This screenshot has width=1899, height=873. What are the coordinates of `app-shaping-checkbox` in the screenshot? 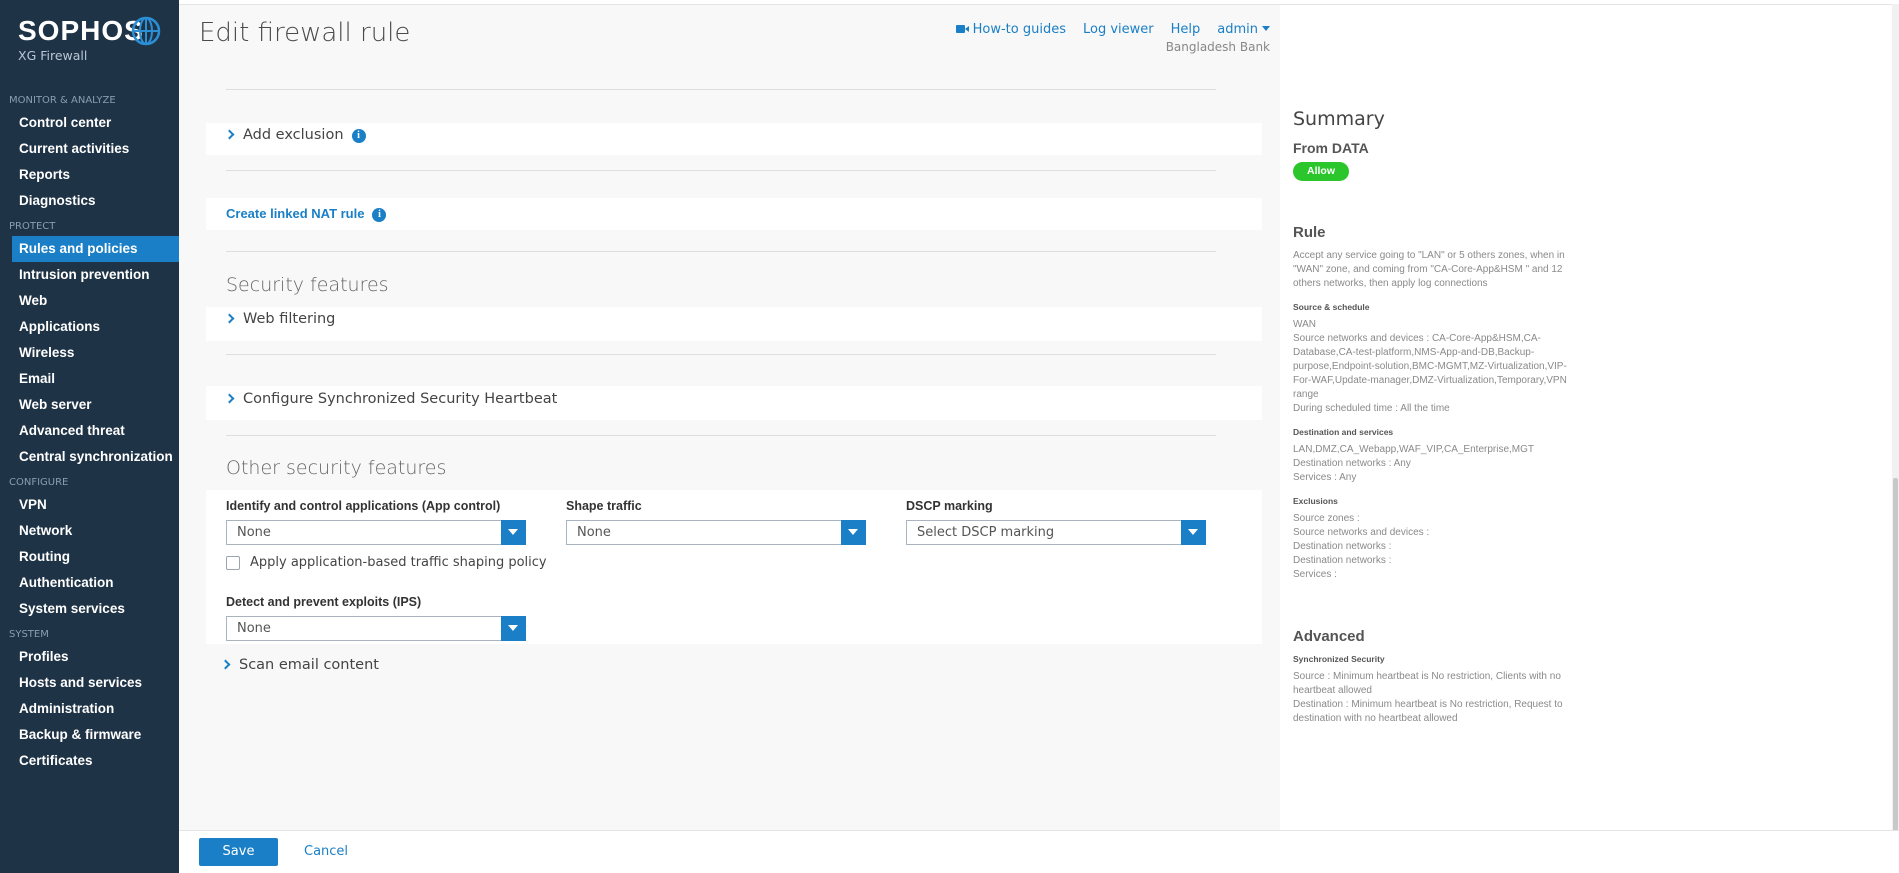 It's located at (233, 563).